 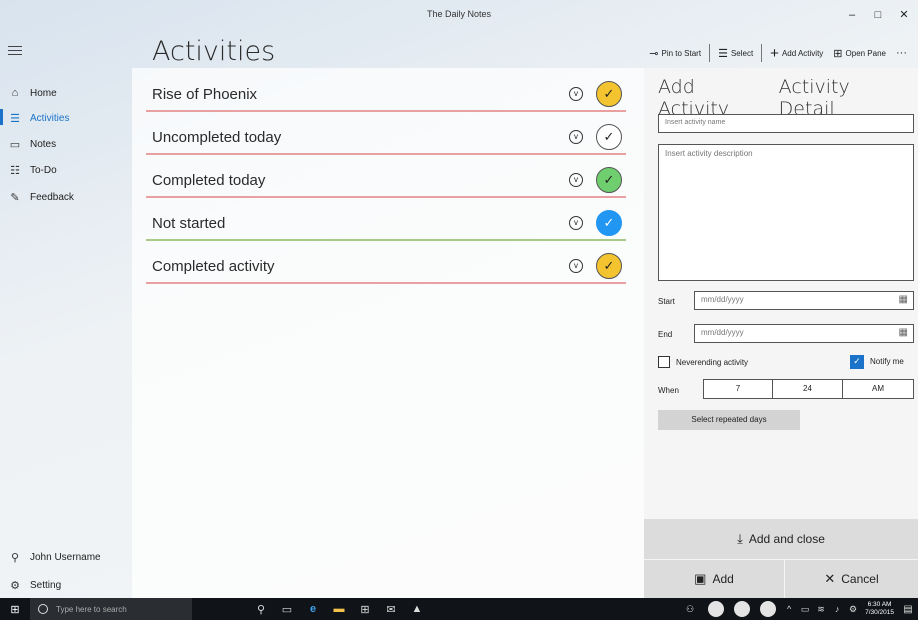 I want to click on when-label: When, so click(x=668, y=390).